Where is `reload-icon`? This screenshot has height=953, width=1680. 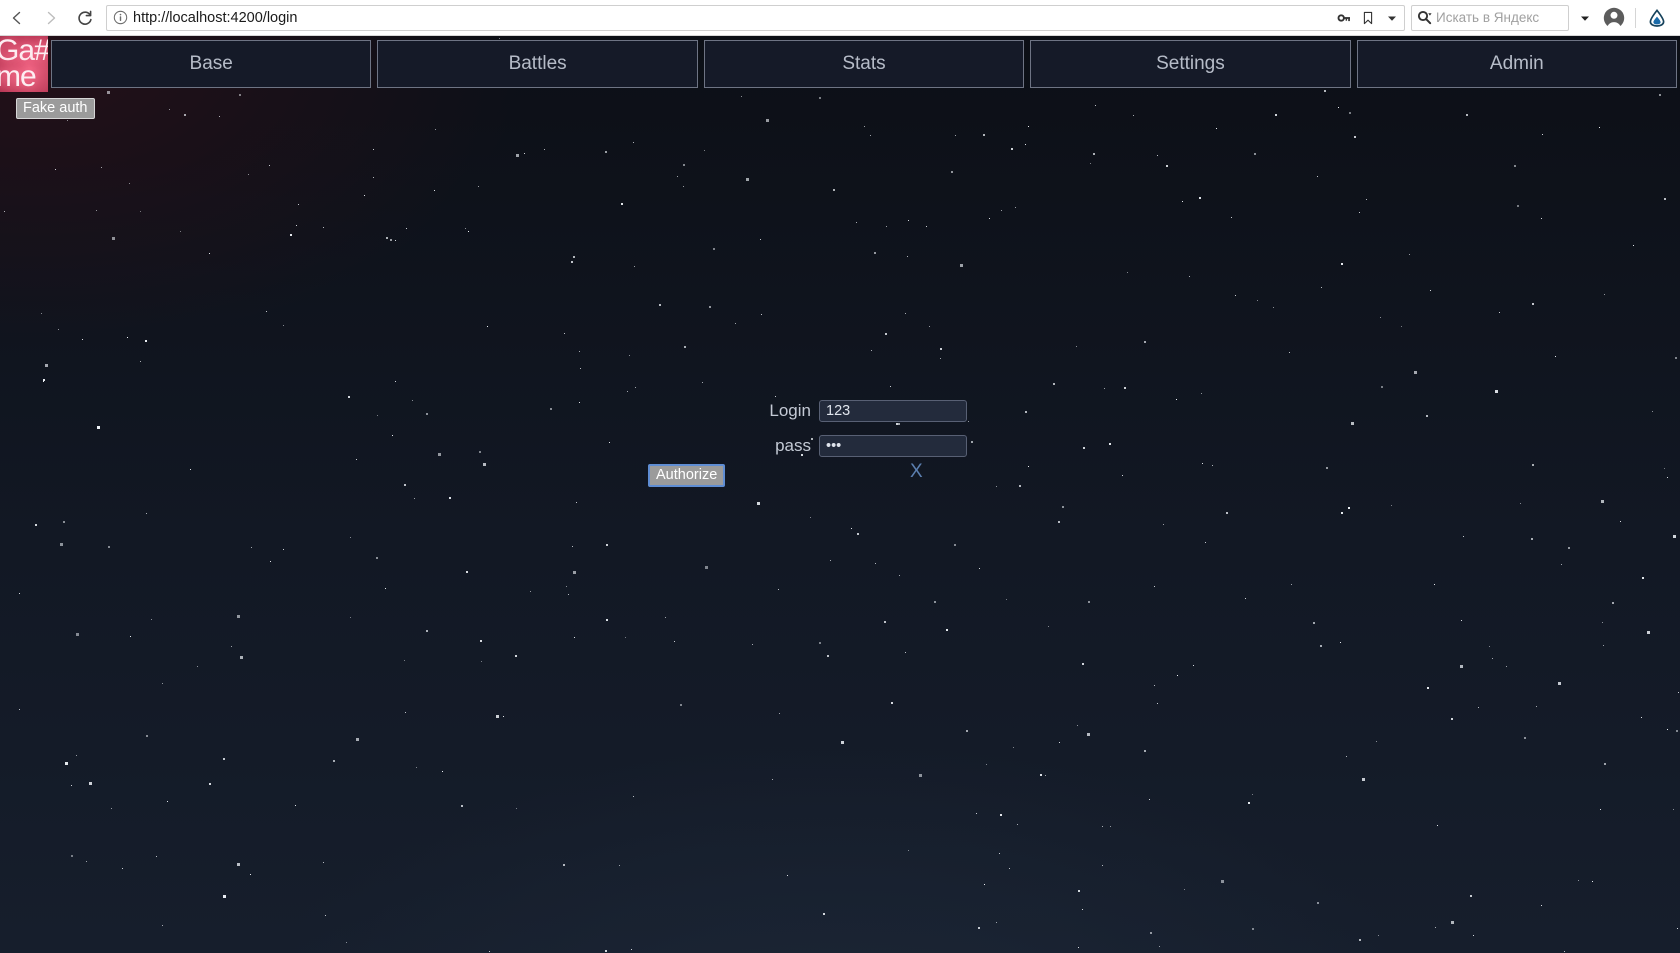
reload-icon is located at coordinates (85, 18).